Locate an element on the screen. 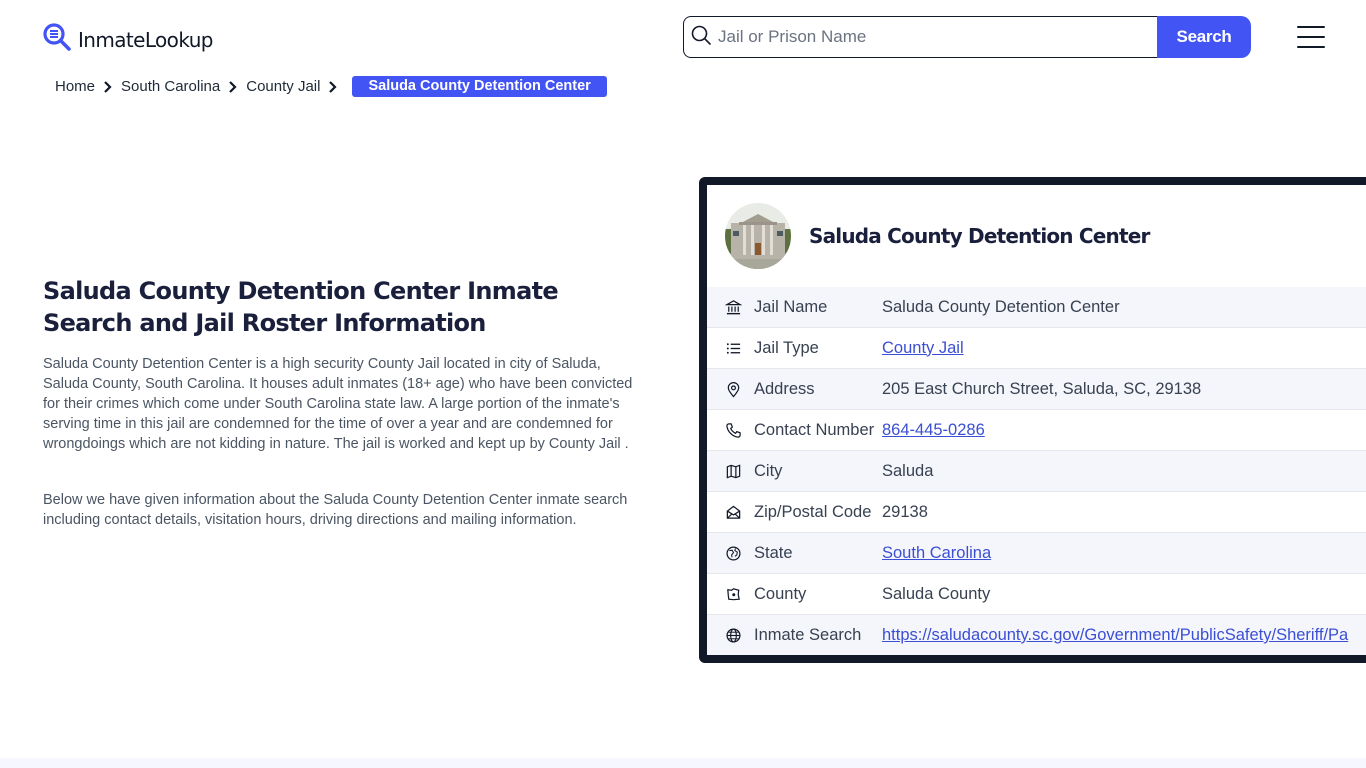 This screenshot has width=1366, height=768. row-value: 29138 is located at coordinates (905, 511).